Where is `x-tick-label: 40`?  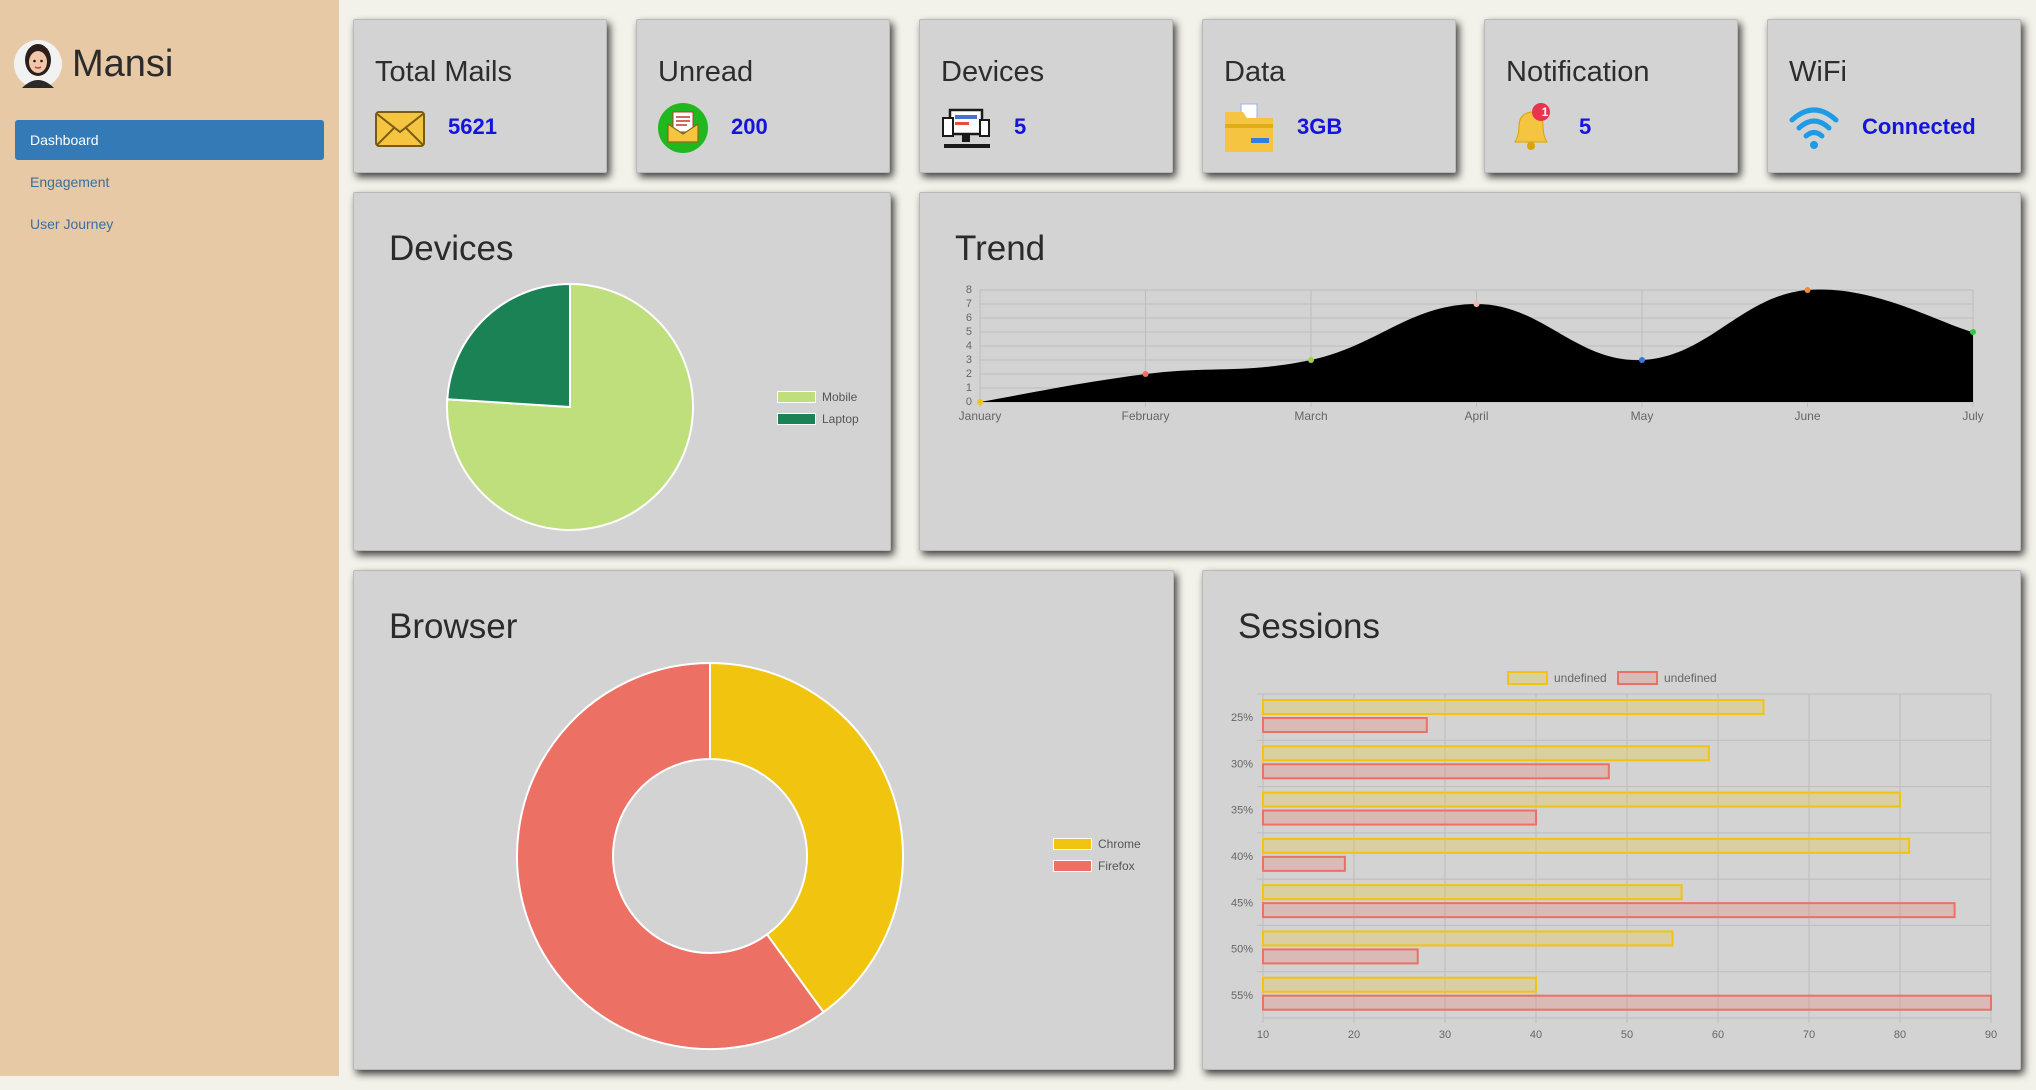
x-tick-label: 40 is located at coordinates (1536, 1035).